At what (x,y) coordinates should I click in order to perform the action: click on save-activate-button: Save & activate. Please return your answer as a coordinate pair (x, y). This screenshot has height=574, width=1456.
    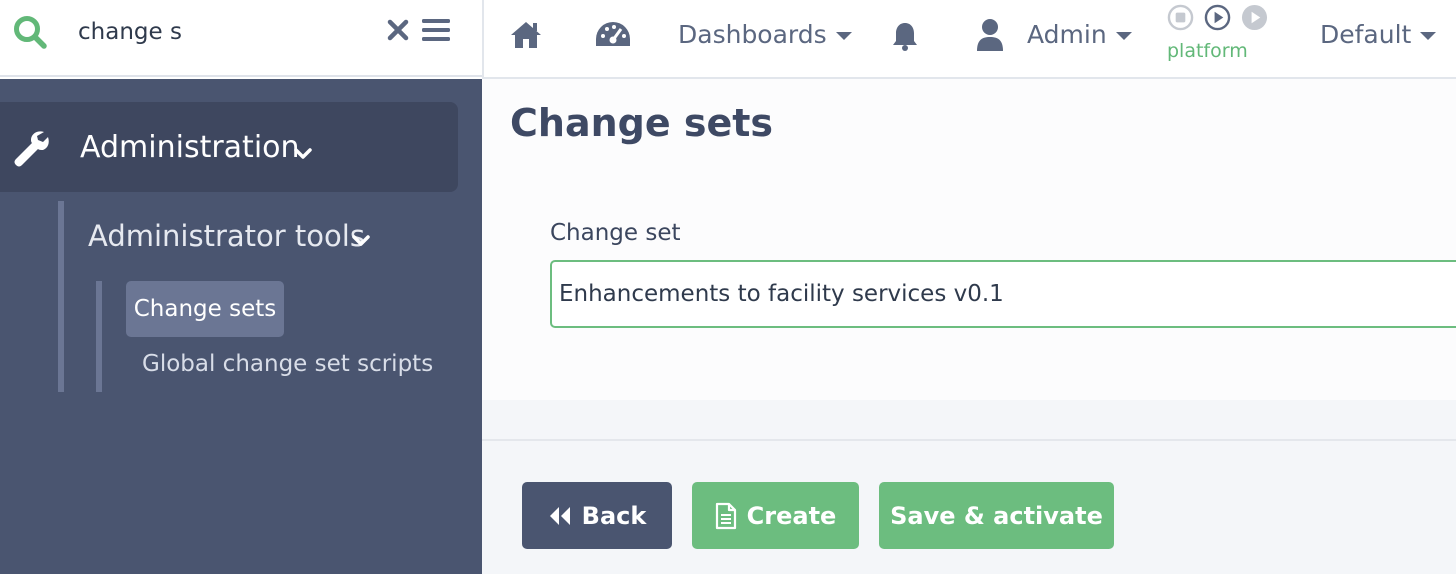
    Looking at the image, I should click on (996, 515).